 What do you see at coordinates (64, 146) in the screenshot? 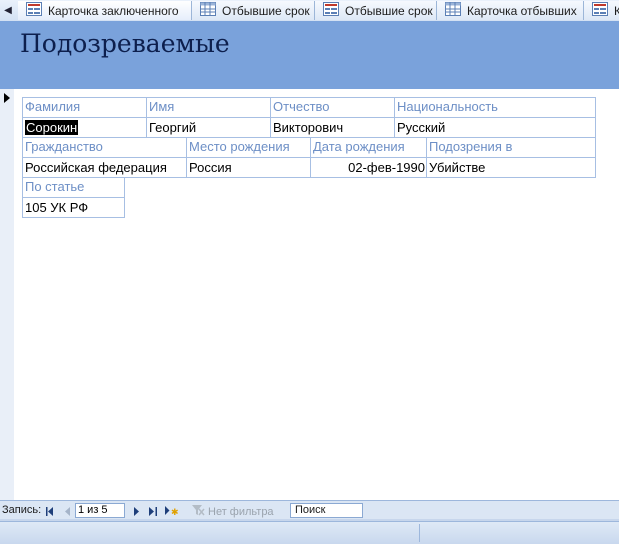
I see `citizenship-label: Гражданство` at bounding box center [64, 146].